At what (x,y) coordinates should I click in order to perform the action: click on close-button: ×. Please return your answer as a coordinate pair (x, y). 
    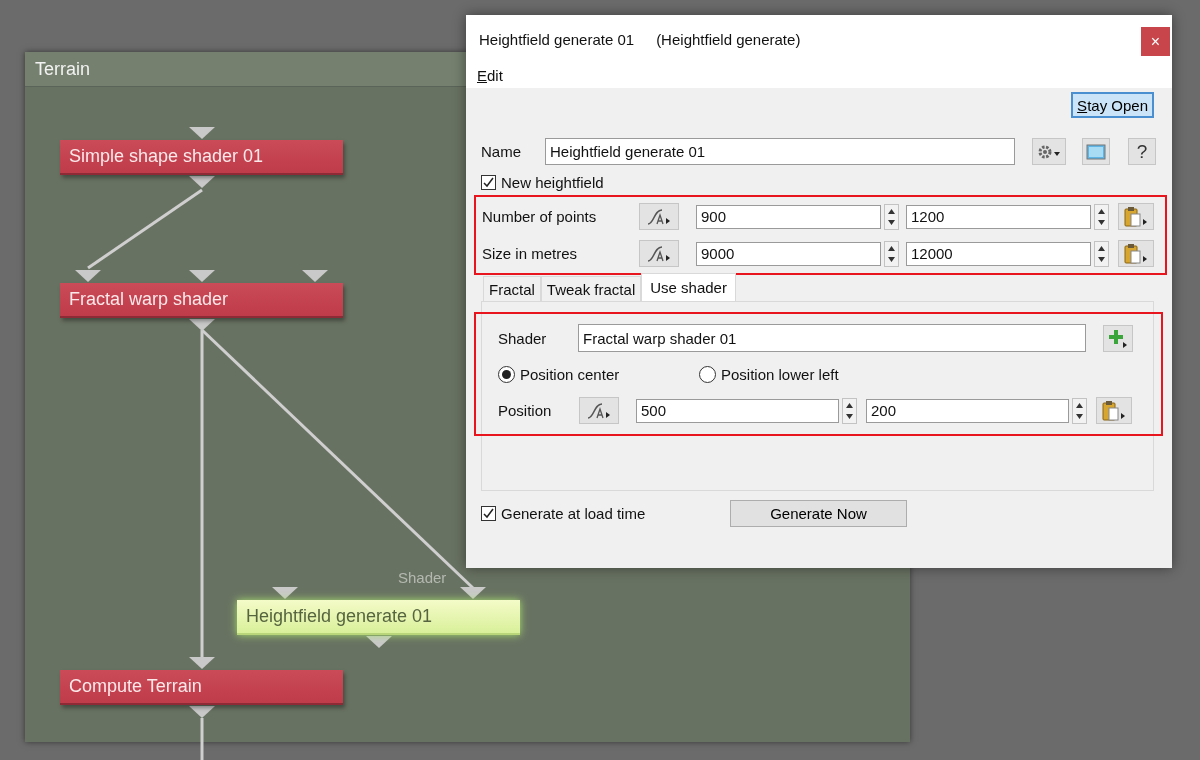
    Looking at the image, I should click on (1155, 41).